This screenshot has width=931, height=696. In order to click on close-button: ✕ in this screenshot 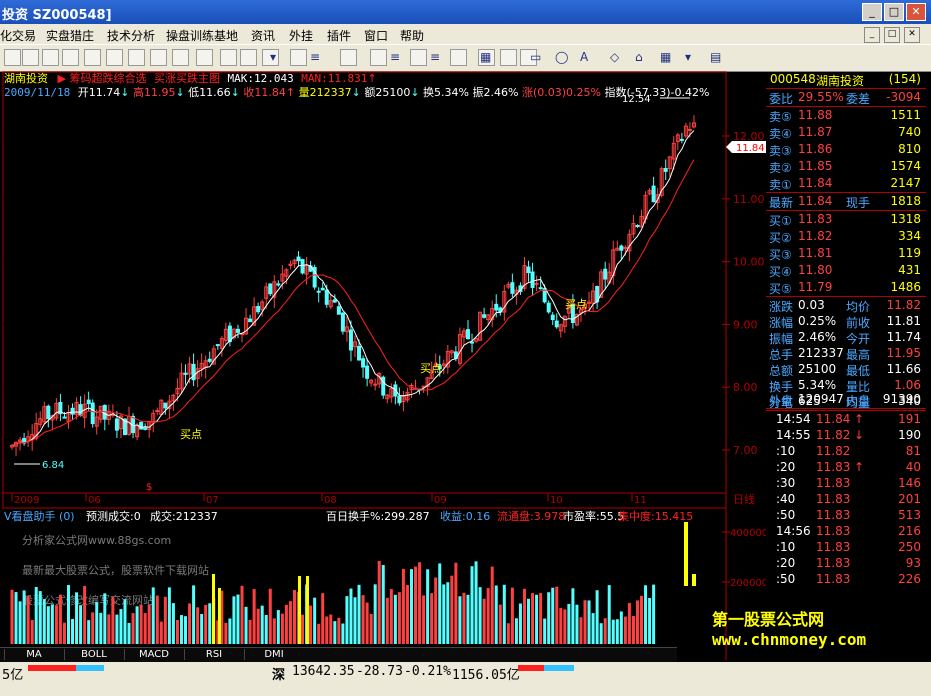, I will do `click(916, 12)`.